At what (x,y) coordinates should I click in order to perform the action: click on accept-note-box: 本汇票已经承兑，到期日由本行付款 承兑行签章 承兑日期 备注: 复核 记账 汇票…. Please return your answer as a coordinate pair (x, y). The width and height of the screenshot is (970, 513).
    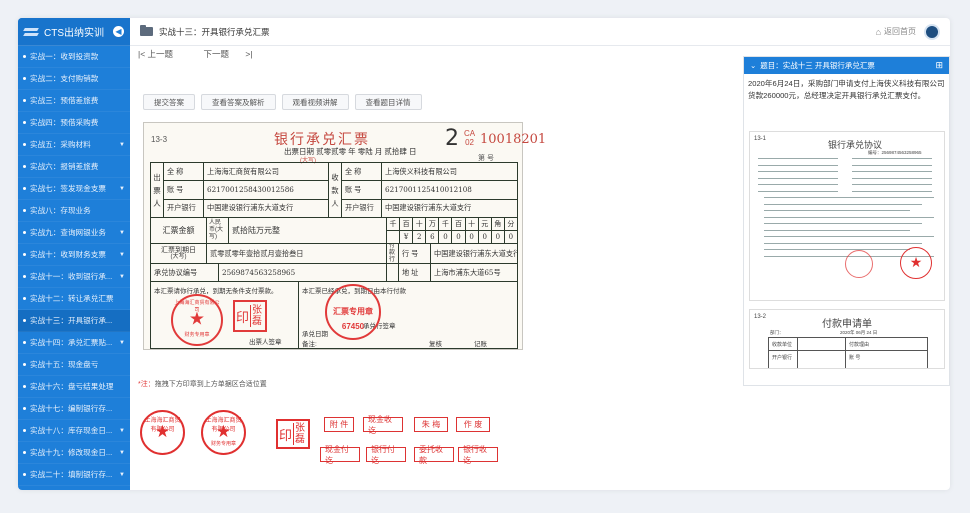
    Looking at the image, I should click on (408, 315).